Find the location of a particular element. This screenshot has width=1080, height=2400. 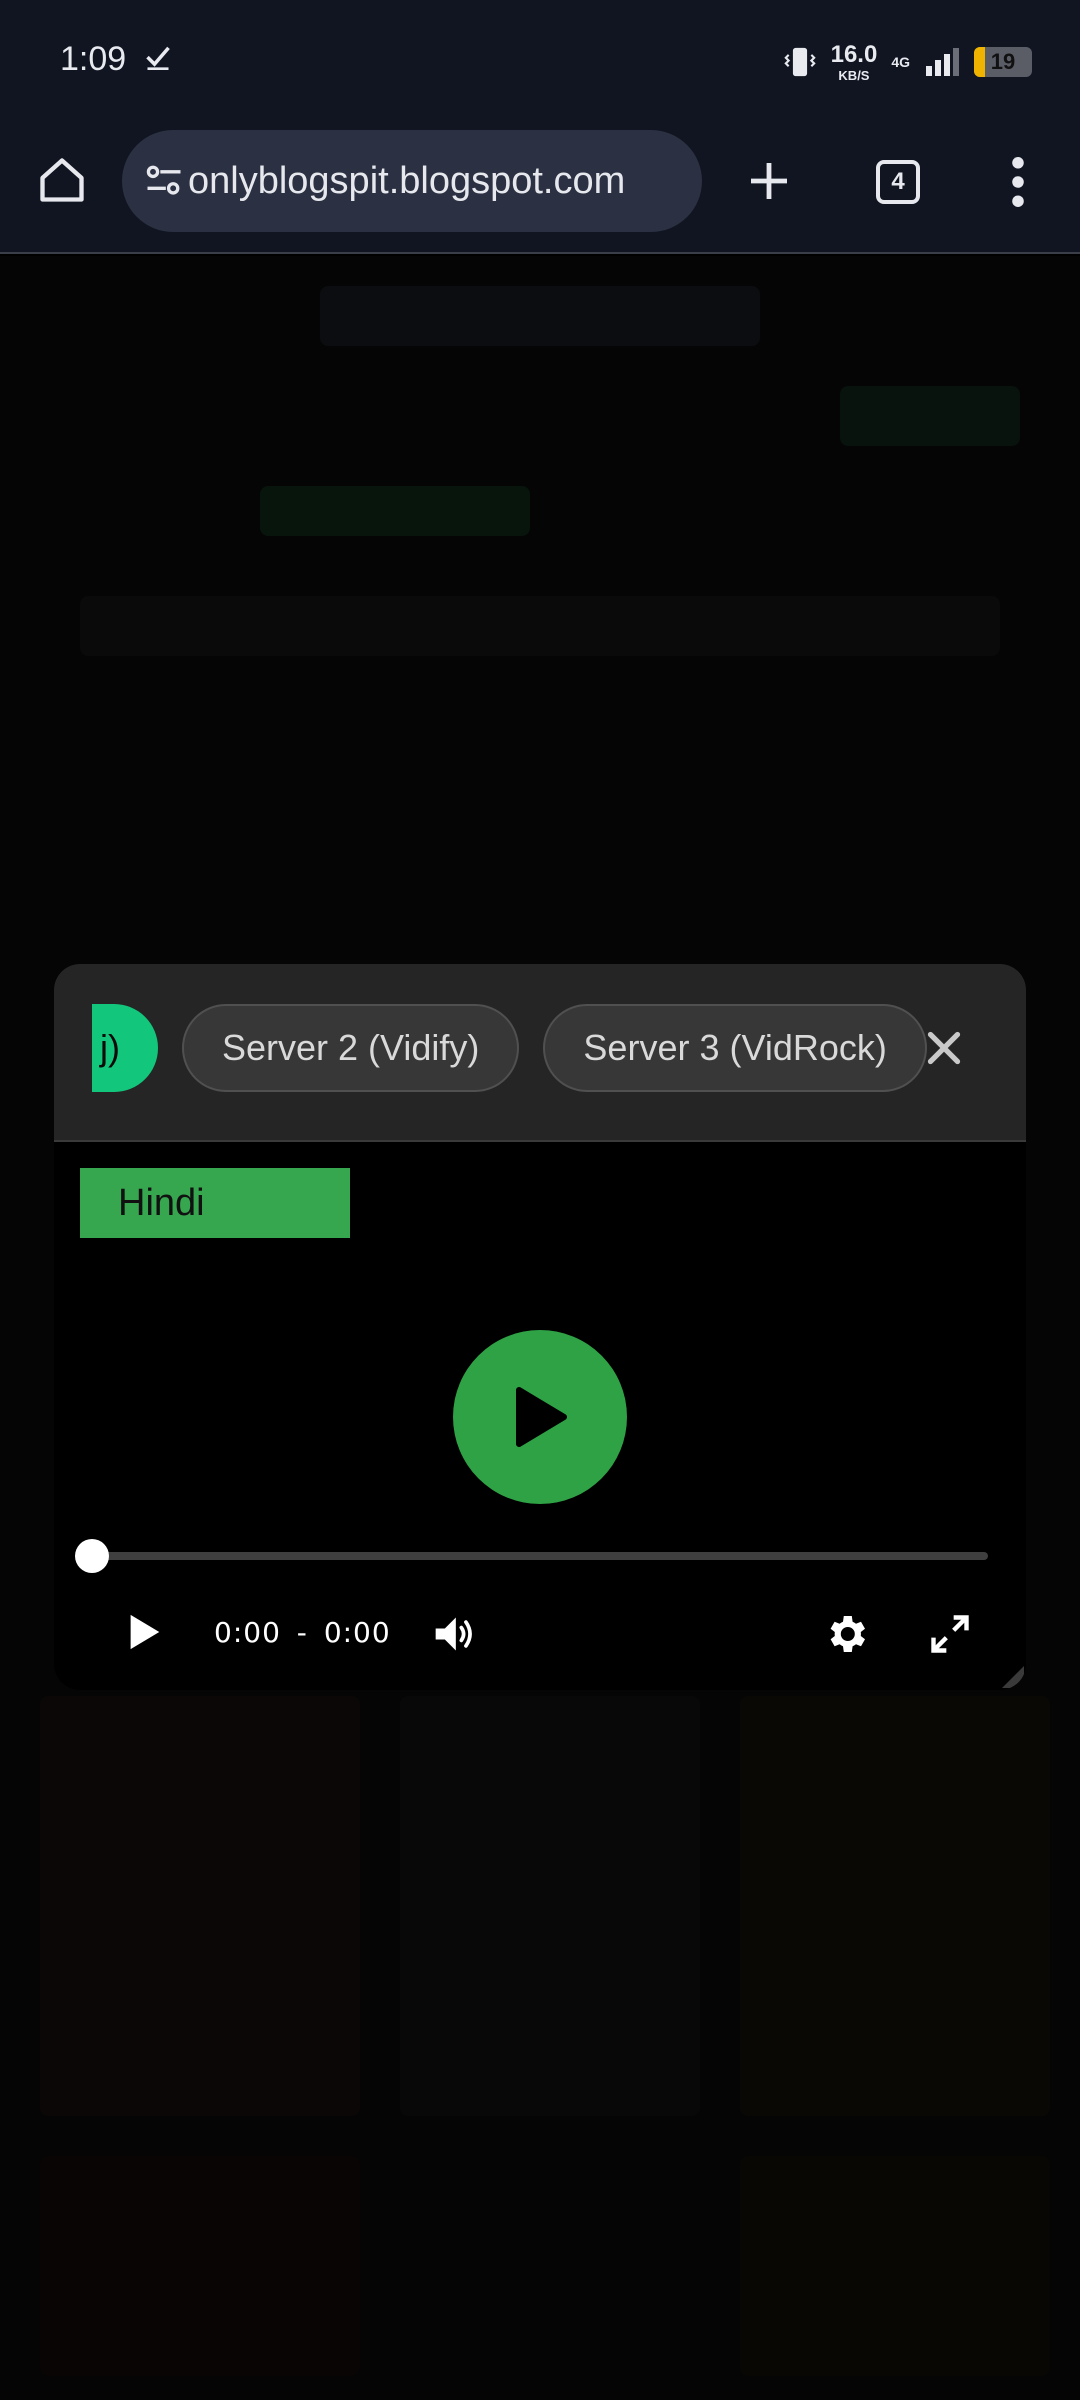

server-1-label: j) is located at coordinates (110, 1047).